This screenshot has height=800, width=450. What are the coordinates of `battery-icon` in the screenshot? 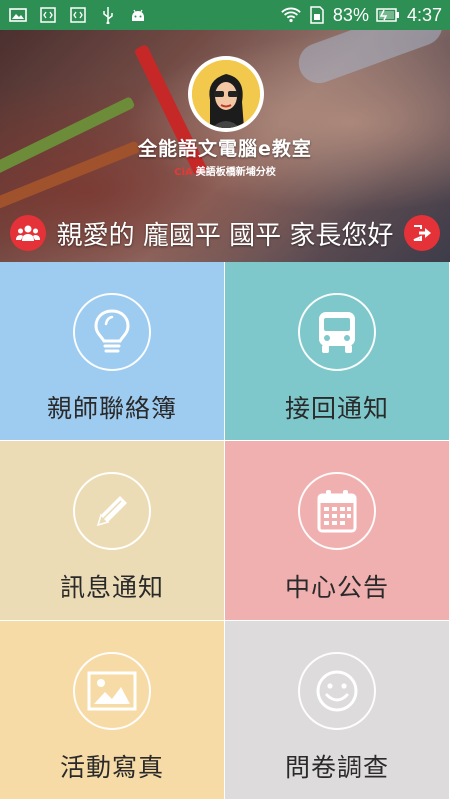 It's located at (388, 15).